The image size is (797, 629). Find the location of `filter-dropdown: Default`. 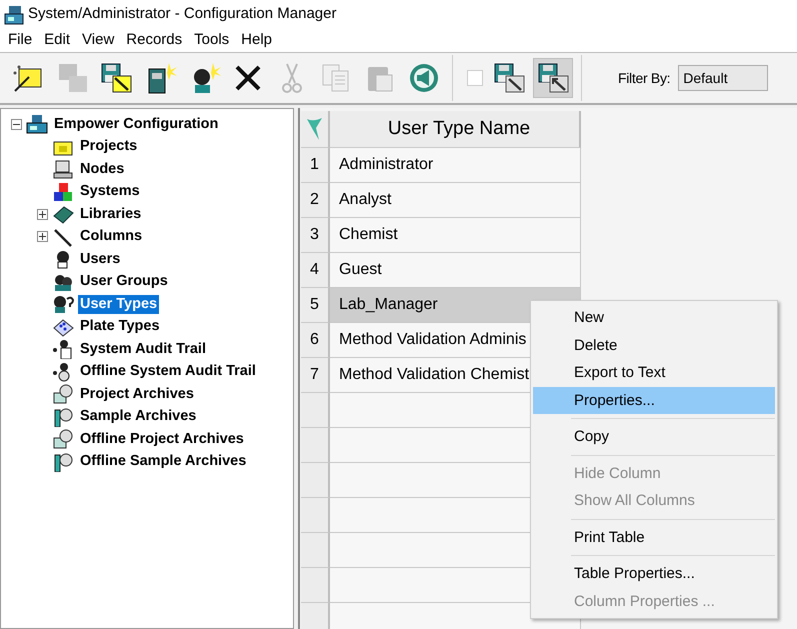

filter-dropdown: Default is located at coordinates (723, 78).